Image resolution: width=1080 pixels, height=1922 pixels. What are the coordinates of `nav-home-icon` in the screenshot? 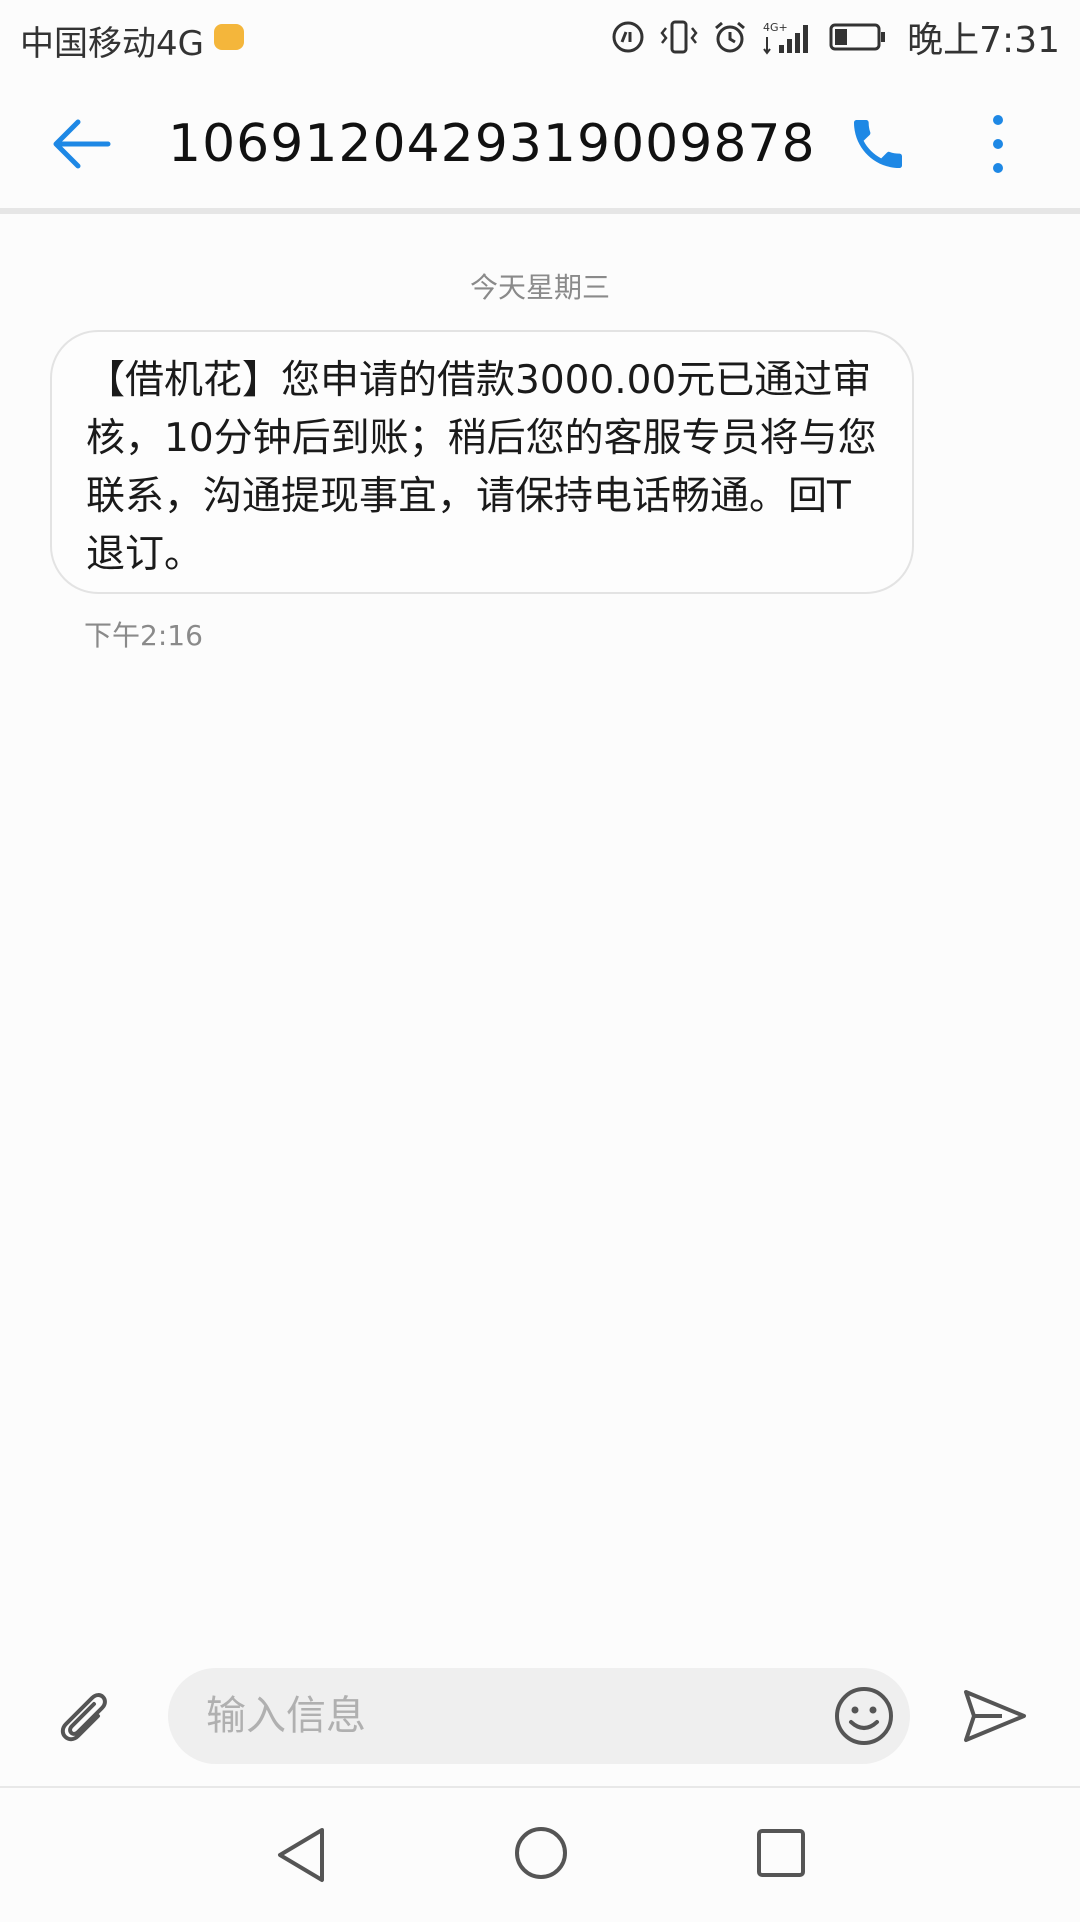 It's located at (541, 1853).